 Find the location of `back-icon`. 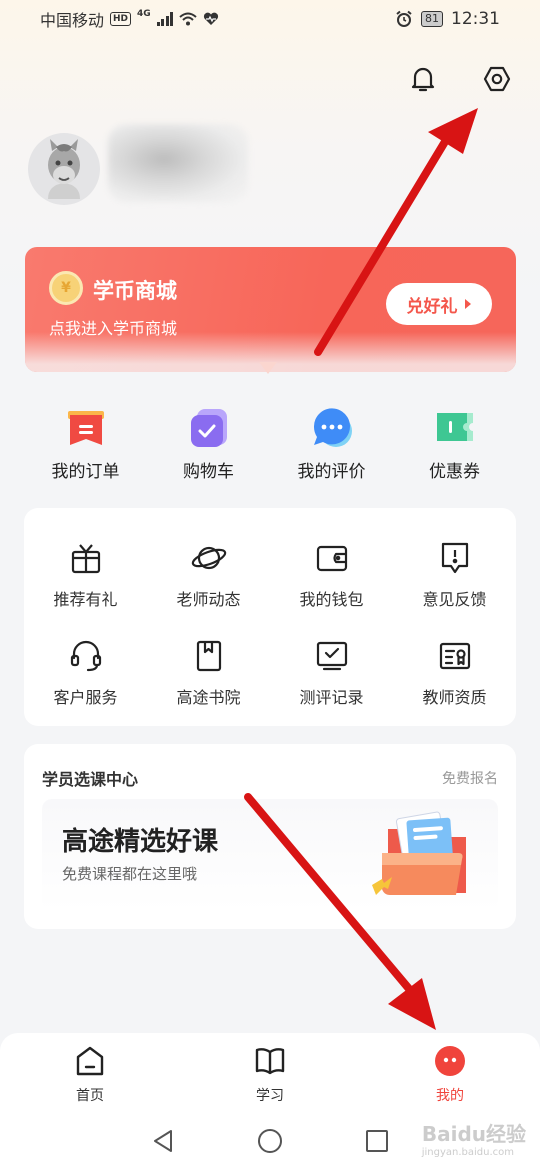

back-icon is located at coordinates (163, 1141).